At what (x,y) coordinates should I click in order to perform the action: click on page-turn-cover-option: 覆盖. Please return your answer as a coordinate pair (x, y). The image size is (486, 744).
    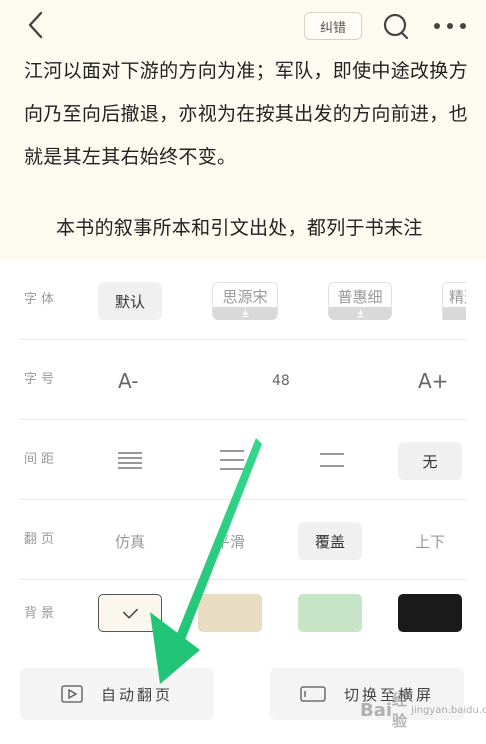
    Looking at the image, I should click on (330, 541).